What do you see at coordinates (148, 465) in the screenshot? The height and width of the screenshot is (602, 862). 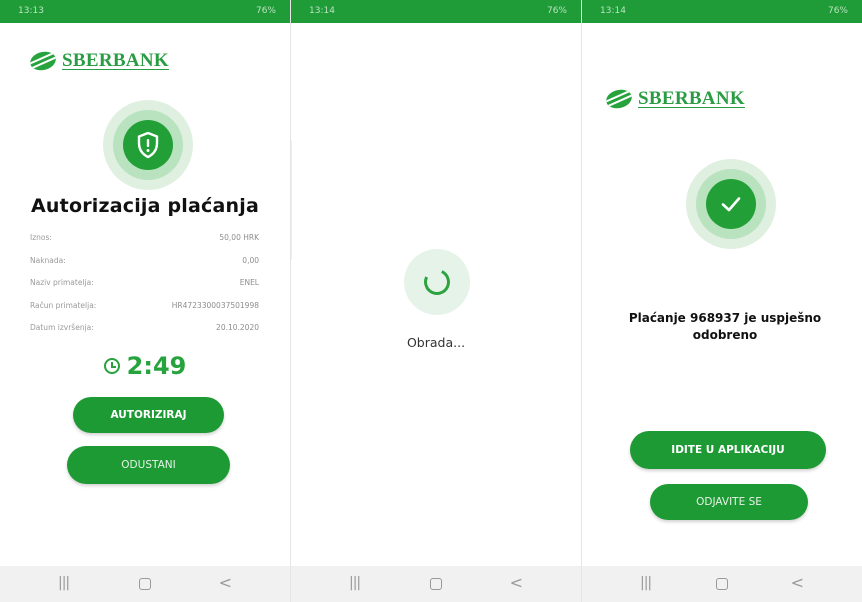 I see `cancel-button: ODUSTANI` at bounding box center [148, 465].